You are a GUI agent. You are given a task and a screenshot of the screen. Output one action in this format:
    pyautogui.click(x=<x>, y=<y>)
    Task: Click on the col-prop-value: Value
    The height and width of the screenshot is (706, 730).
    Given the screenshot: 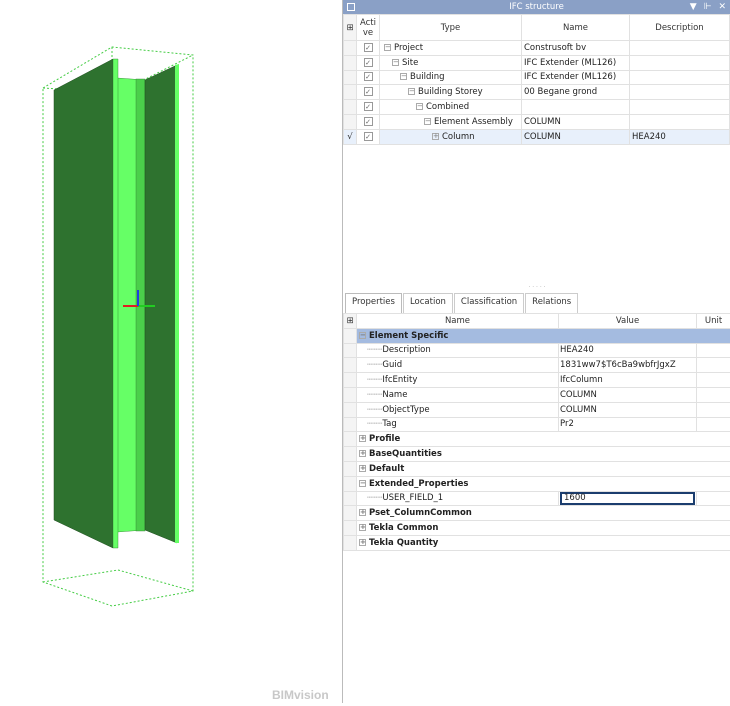 What is the action you would take?
    pyautogui.click(x=628, y=321)
    